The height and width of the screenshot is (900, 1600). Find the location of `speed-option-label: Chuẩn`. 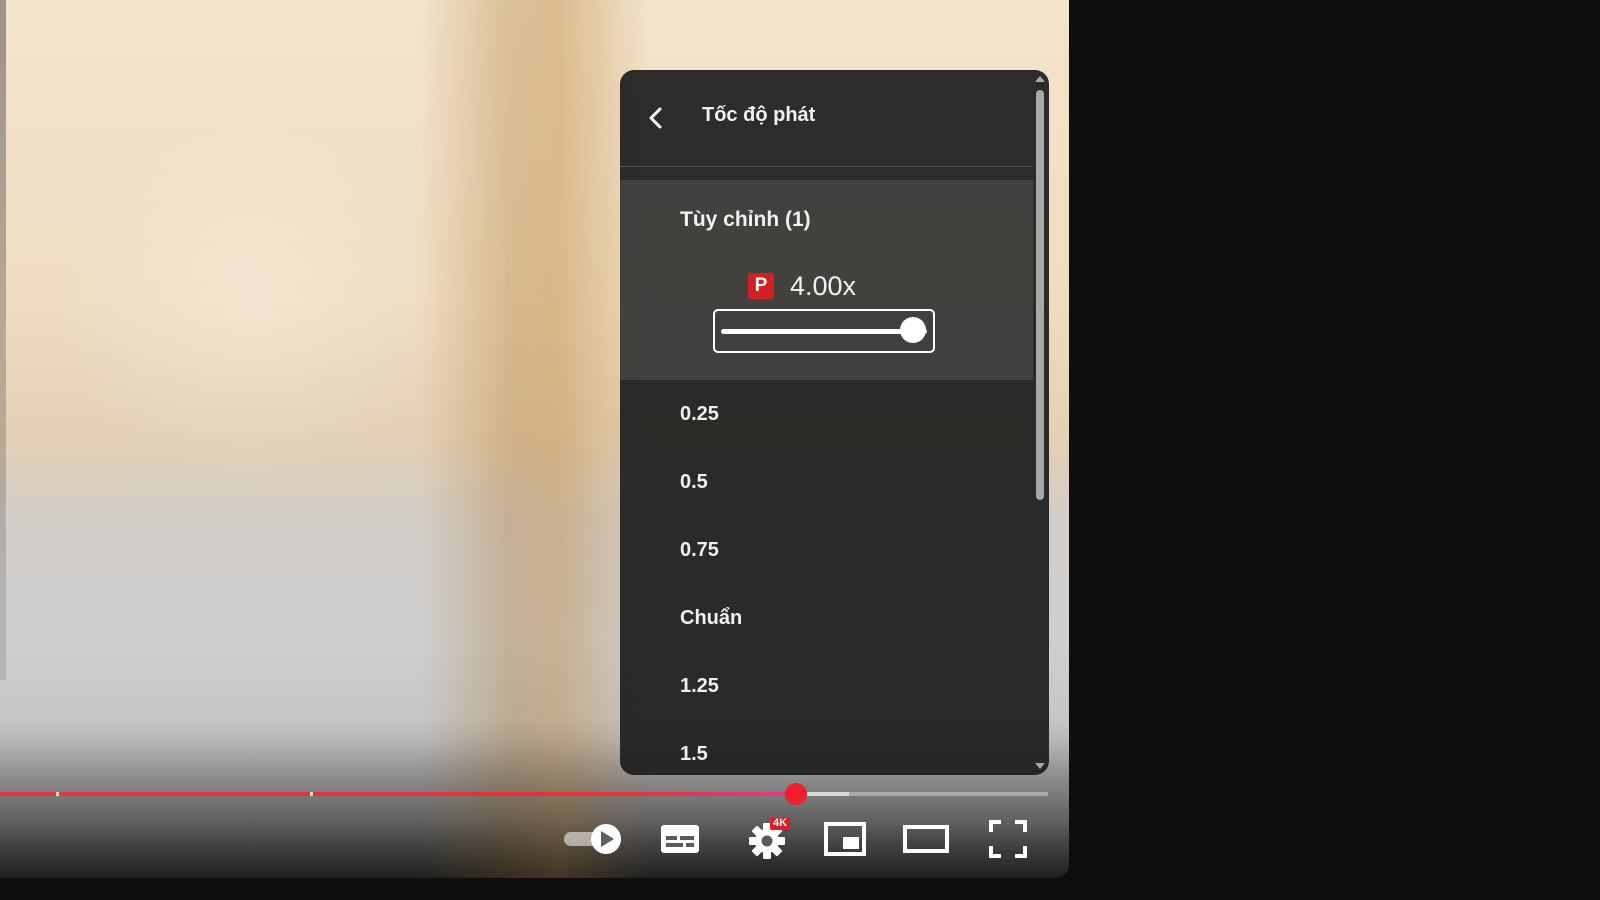

speed-option-label: Chuẩn is located at coordinates (711, 618).